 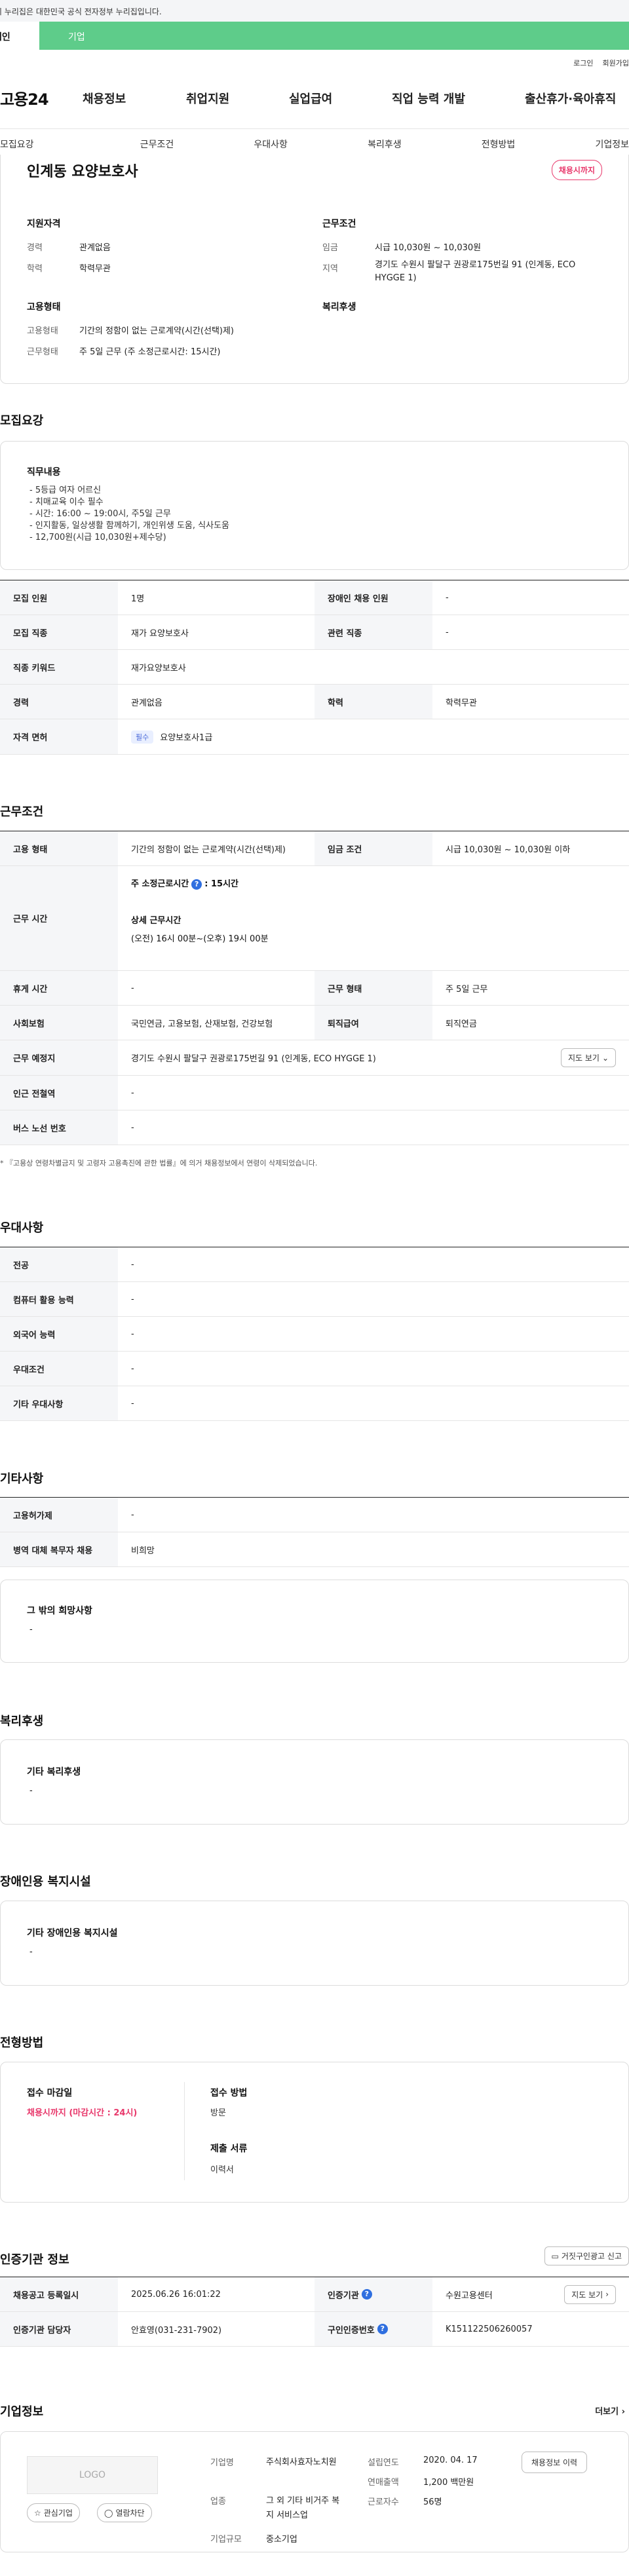 I want to click on table-row: 컴퓨터 활용 능력 -, so click(x=314, y=1300).